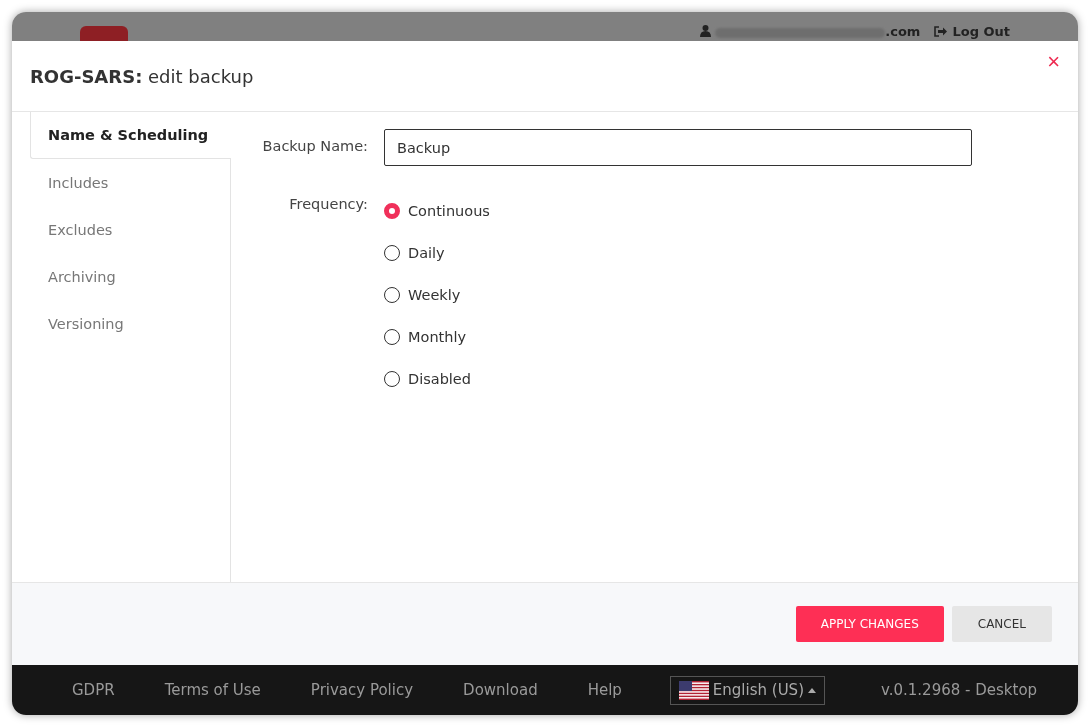 The height and width of the screenshot is (727, 1090). What do you see at coordinates (314, 146) in the screenshot?
I see `field-label: Backup Name:` at bounding box center [314, 146].